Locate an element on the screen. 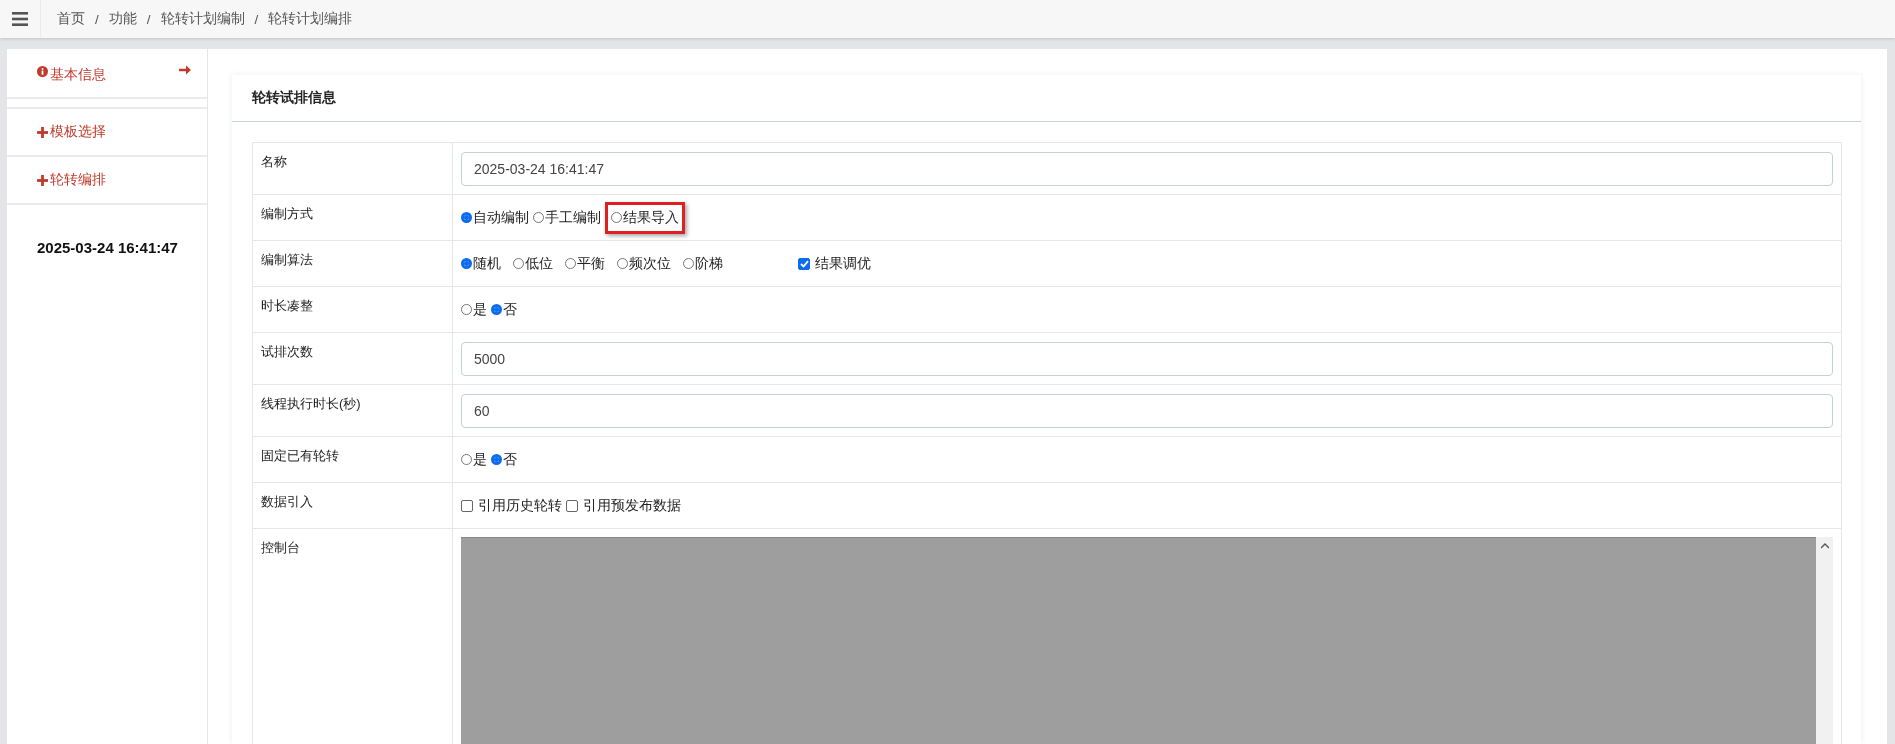 The image size is (1895, 744). radio-option: 平衡 is located at coordinates (585, 263).